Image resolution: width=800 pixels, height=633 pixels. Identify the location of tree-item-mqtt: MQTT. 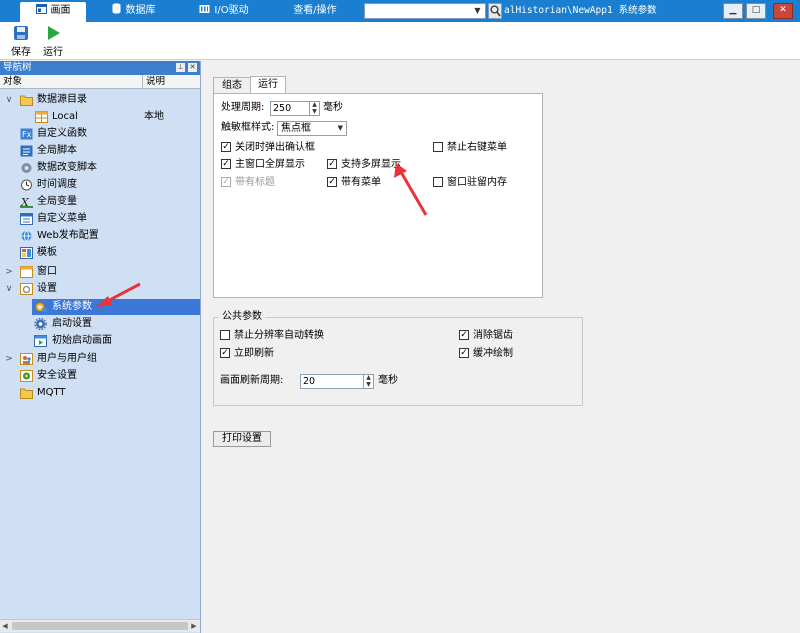
(99, 393).